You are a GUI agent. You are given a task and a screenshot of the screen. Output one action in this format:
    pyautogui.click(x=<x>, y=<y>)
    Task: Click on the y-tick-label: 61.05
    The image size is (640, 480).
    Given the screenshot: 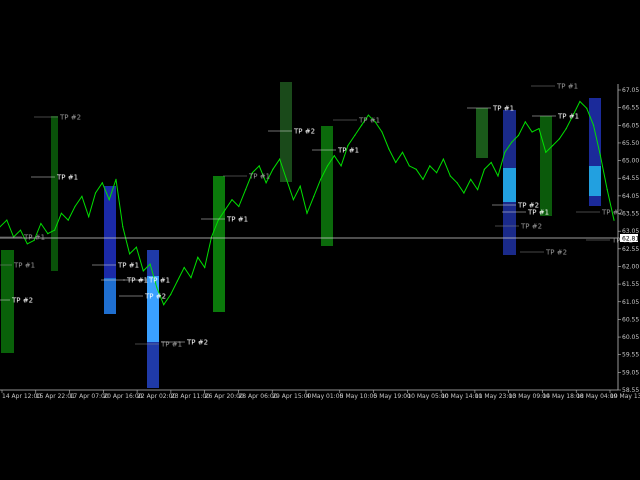 What is the action you would take?
    pyautogui.click(x=630, y=302)
    